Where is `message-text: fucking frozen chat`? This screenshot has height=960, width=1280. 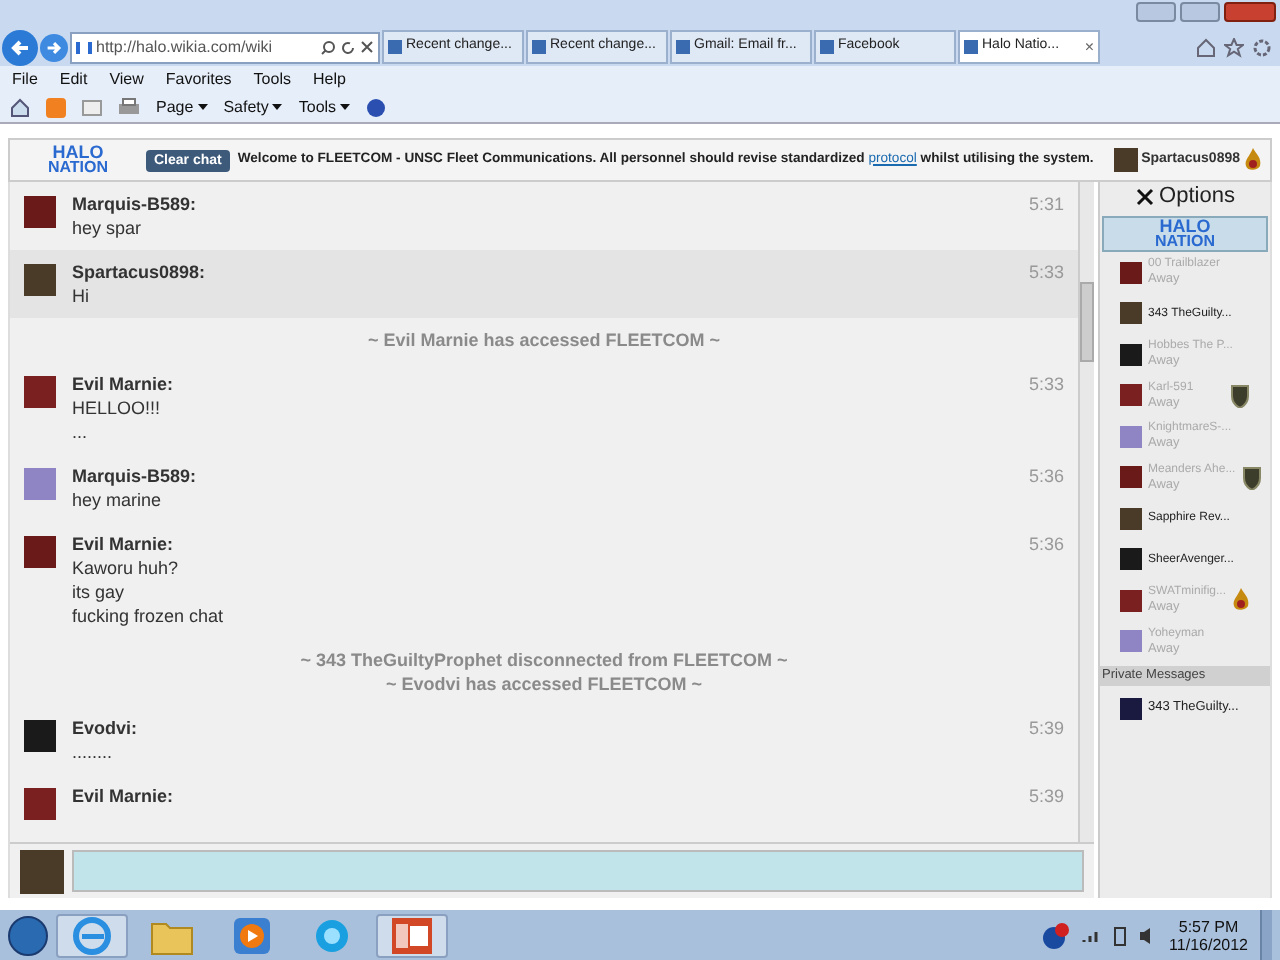 message-text: fucking frozen chat is located at coordinates (149, 616).